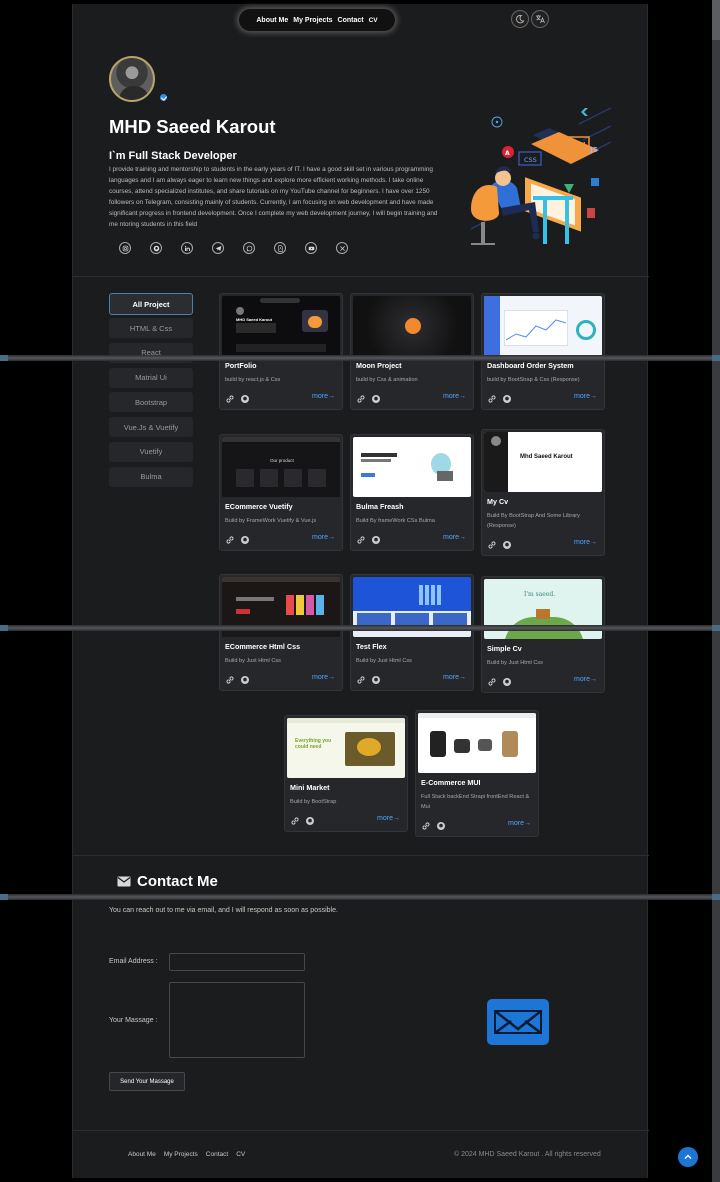 Image resolution: width=720 pixels, height=1182 pixels. I want to click on nav-cv-link: CV, so click(373, 20).